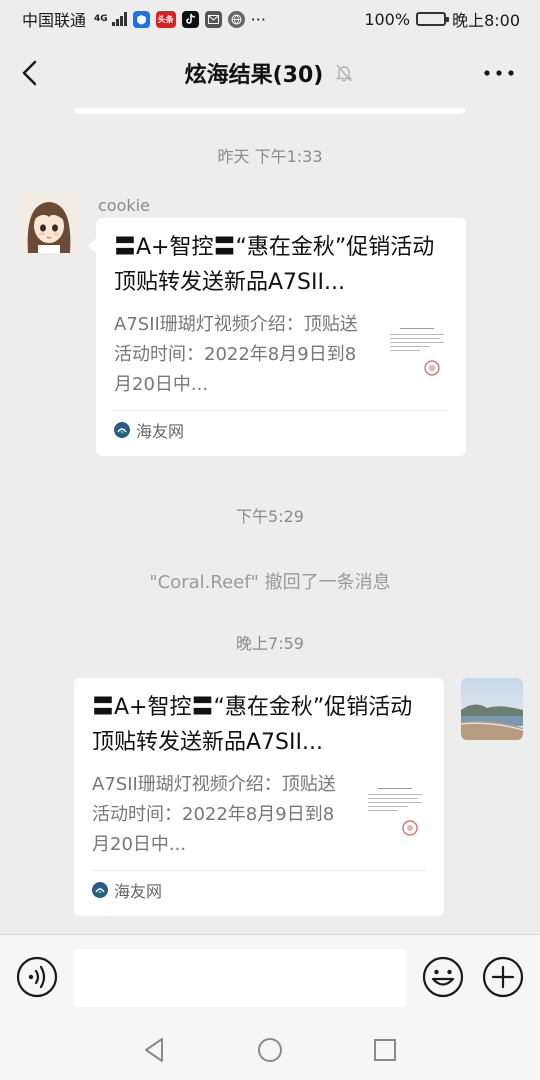 The height and width of the screenshot is (1080, 540). I want to click on tiktok-app-icon, so click(190, 19).